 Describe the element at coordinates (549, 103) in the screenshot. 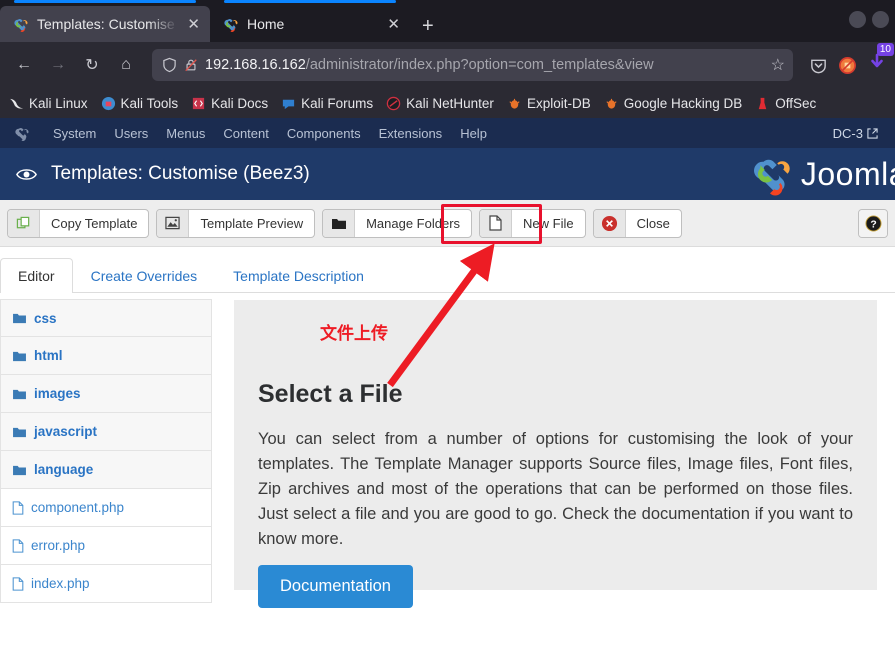

I see `bookmark-exploit-db: Exploit-DB` at that location.